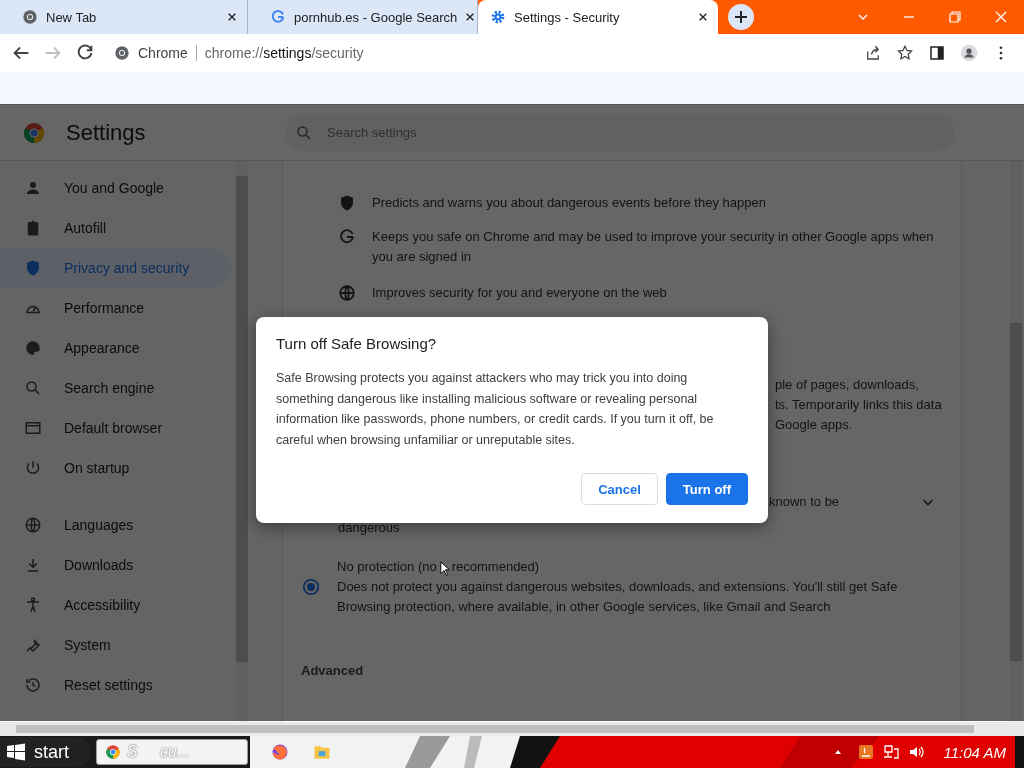  Describe the element at coordinates (498, 17) in the screenshot. I see `gear-icon` at that location.